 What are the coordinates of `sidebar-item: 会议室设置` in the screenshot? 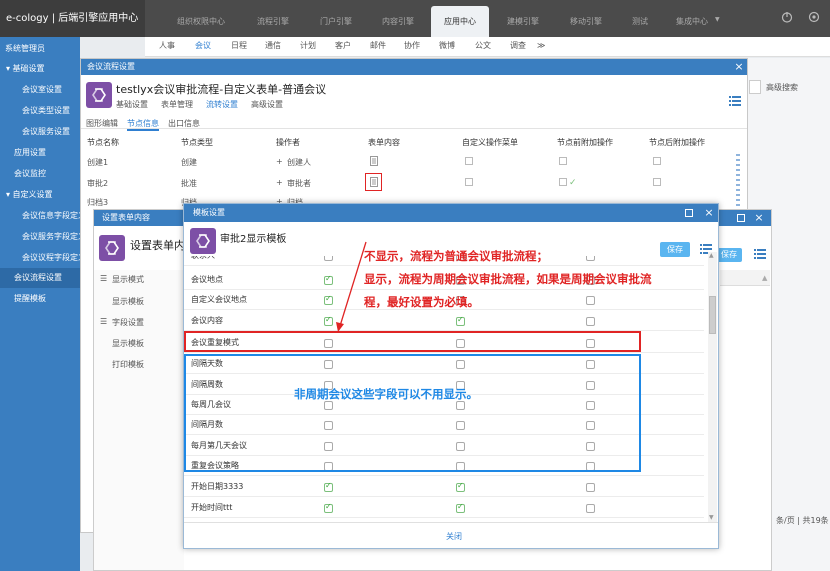 It's located at (40, 90).